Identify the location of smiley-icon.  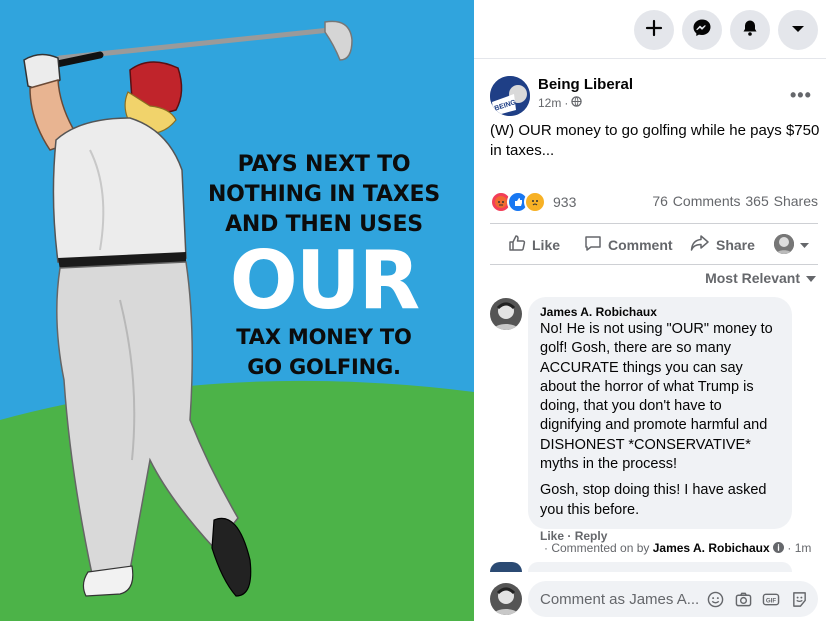
(715, 599).